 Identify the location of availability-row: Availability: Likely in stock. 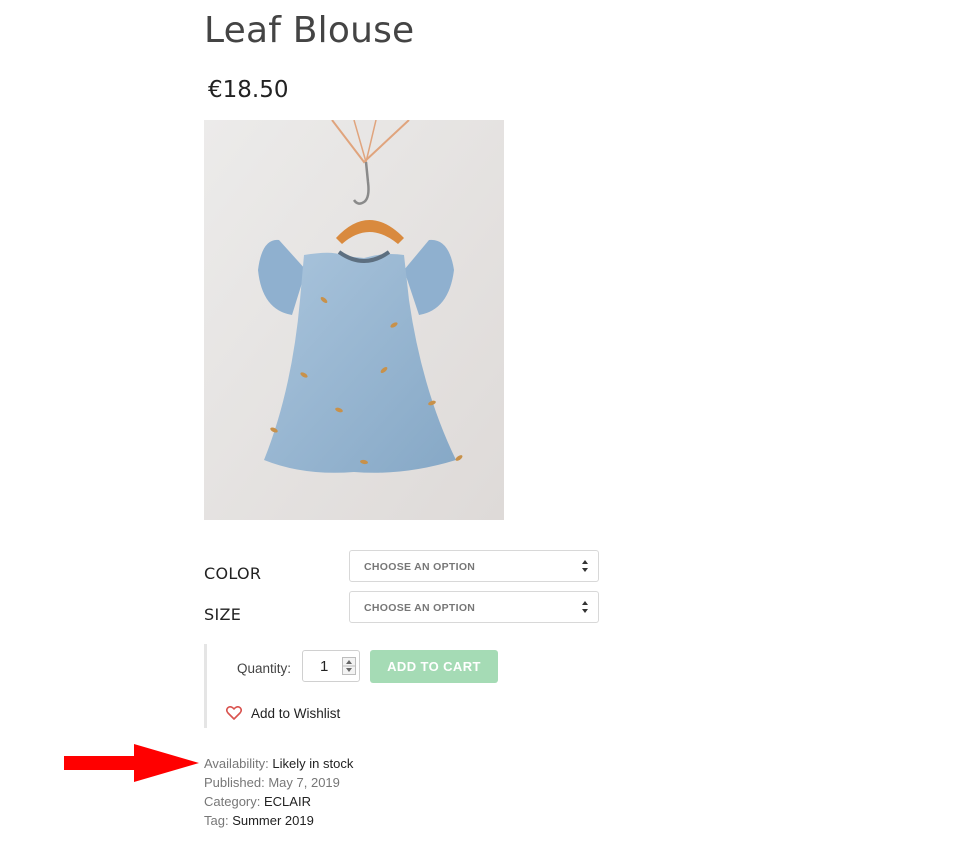
(278, 763).